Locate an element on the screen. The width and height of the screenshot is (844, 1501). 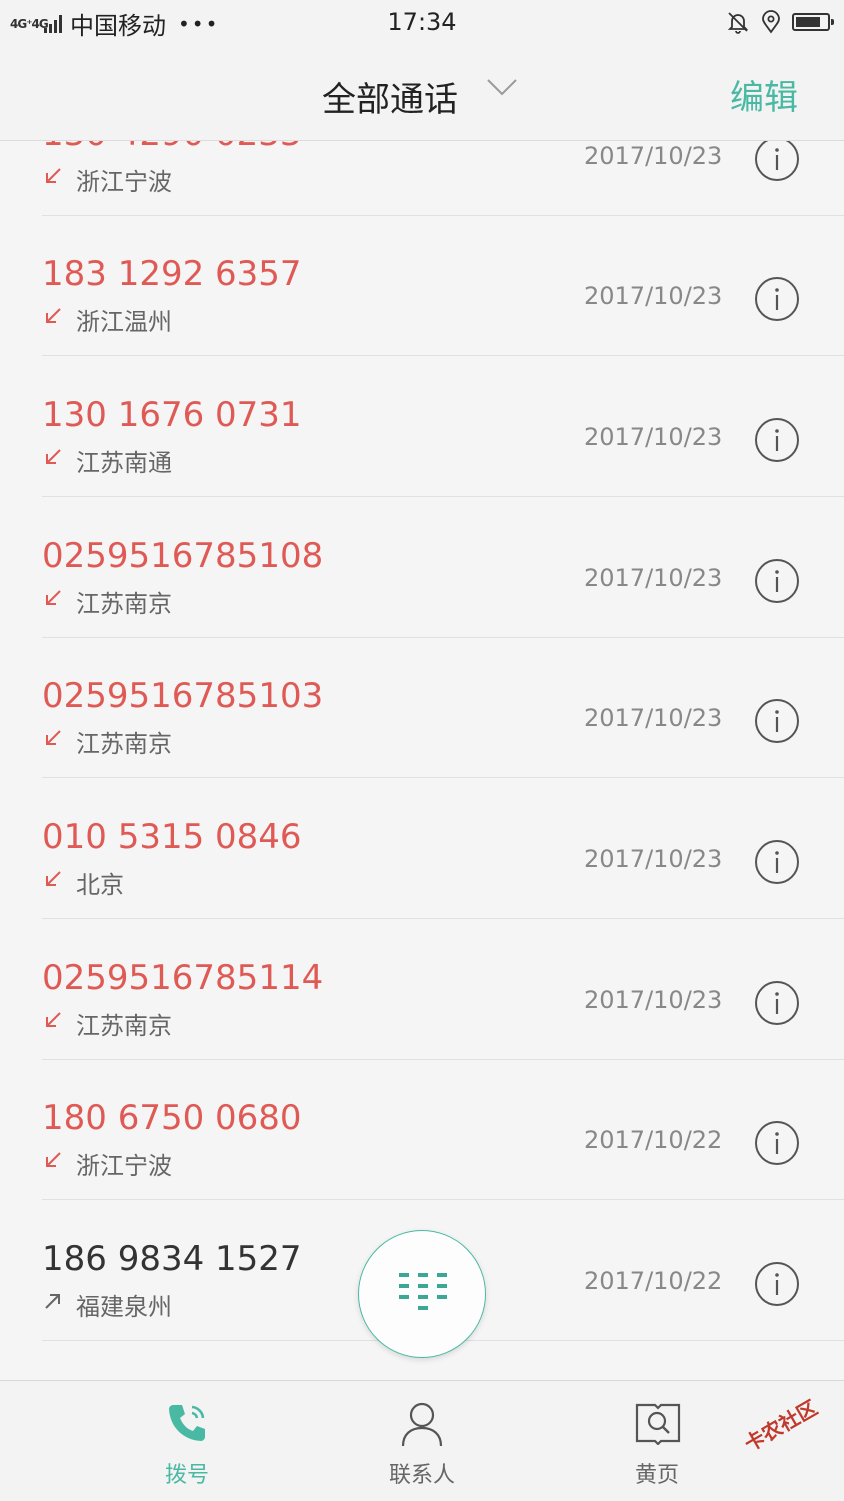
tab-yellow-pages: 黄页 is located at coordinates (657, 1441).